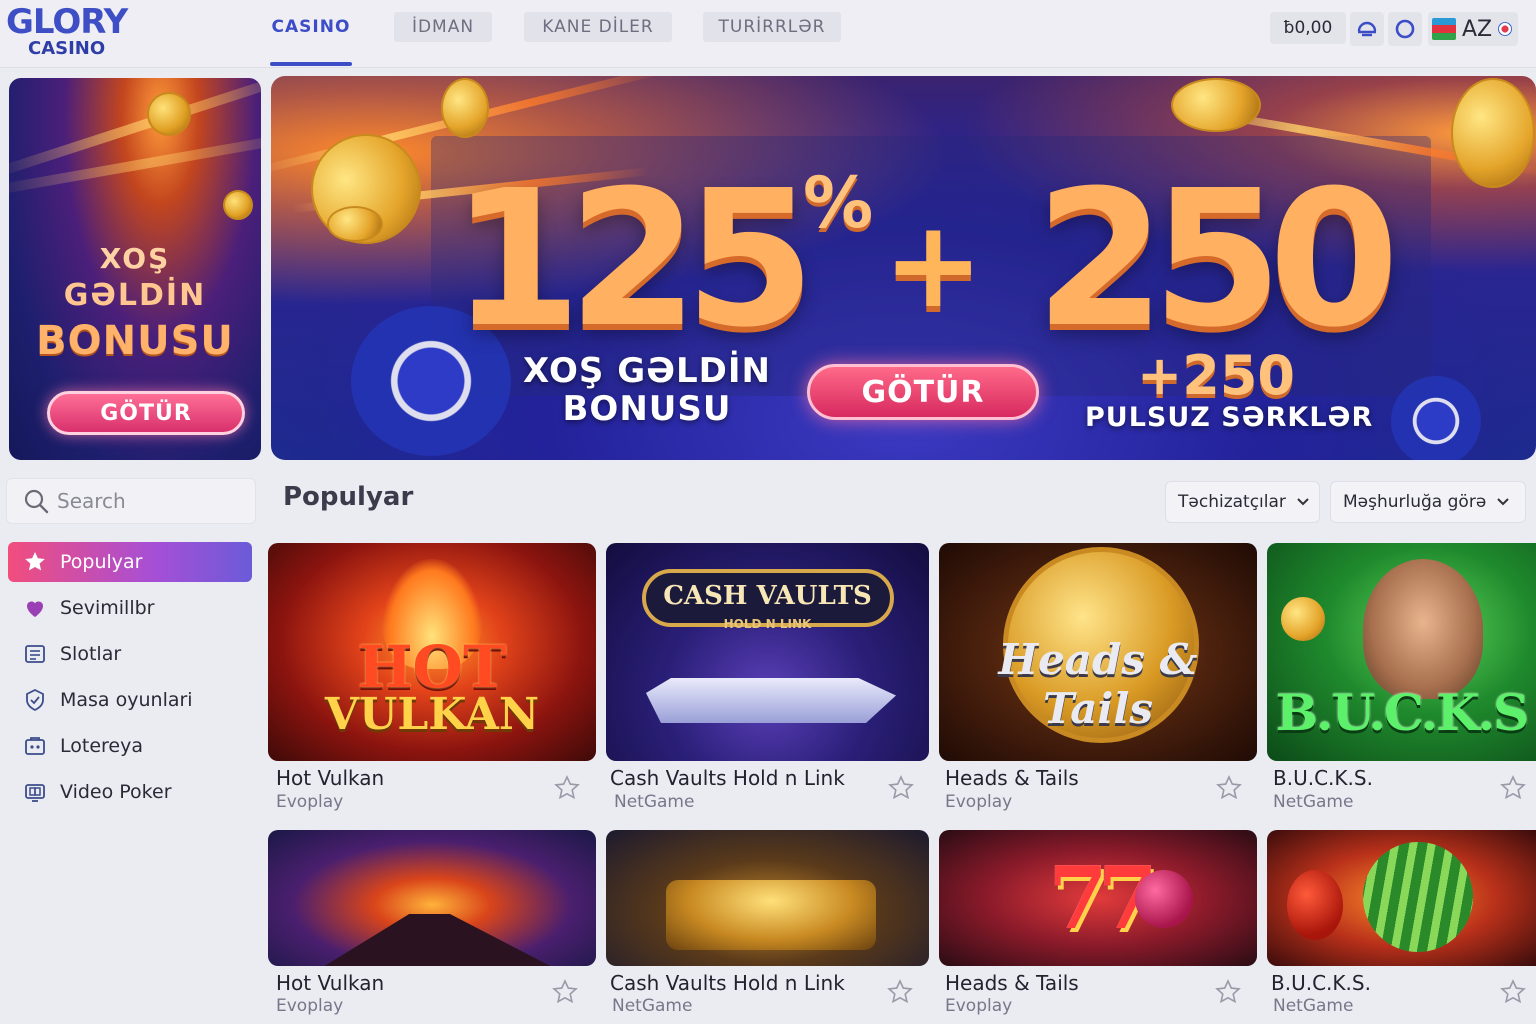 The image size is (1536, 1024). What do you see at coordinates (1217, 259) in the screenshot?
I see `bonus-amount-value: 250` at bounding box center [1217, 259].